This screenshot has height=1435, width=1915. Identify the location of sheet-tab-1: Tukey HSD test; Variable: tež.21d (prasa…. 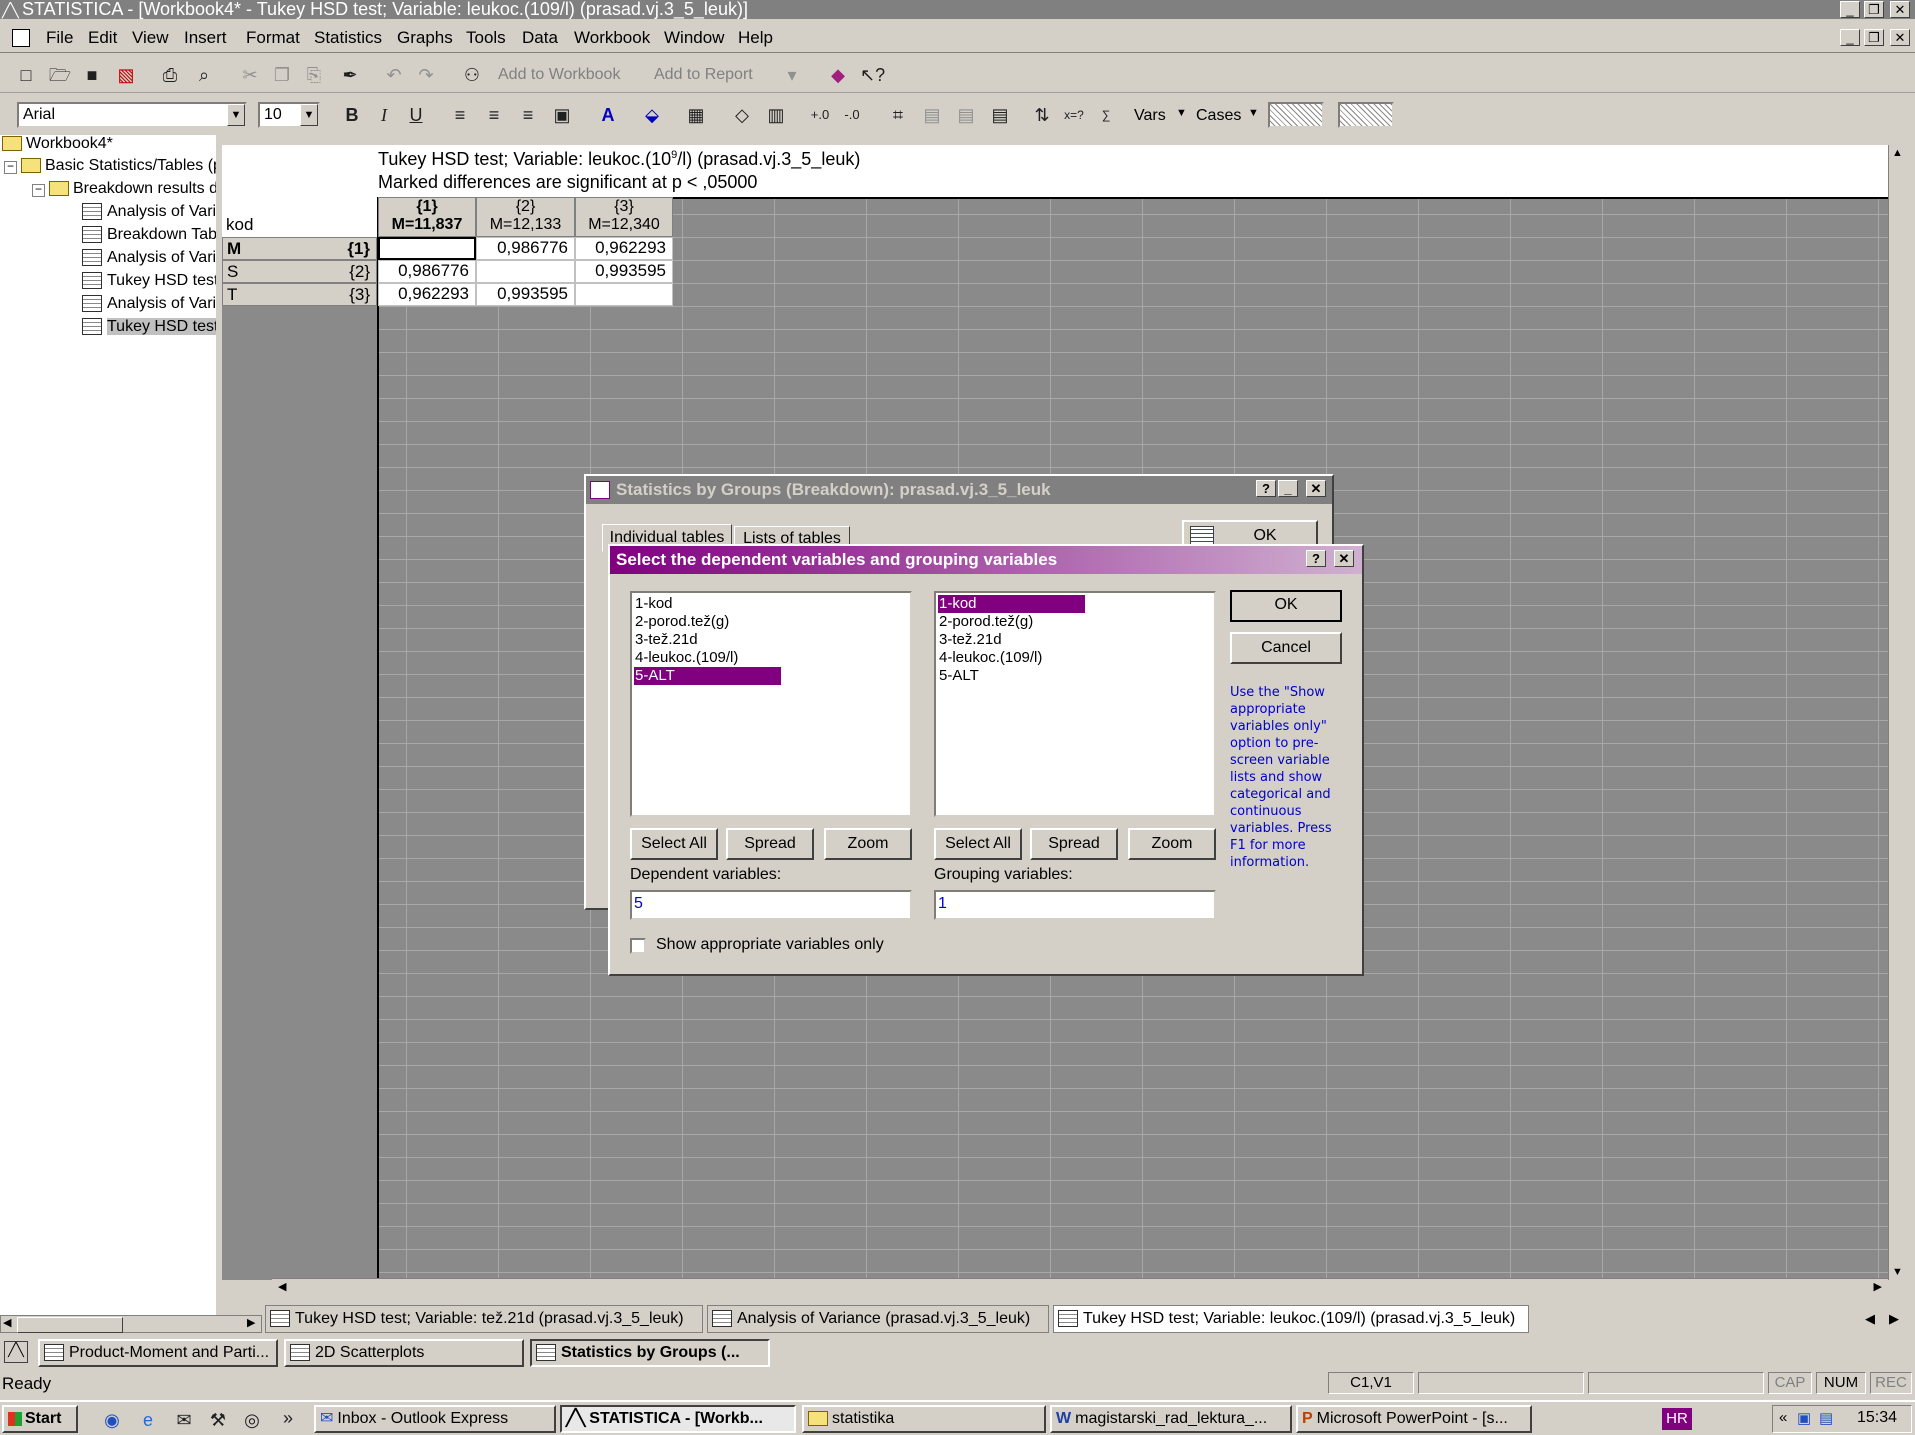
(484, 1319).